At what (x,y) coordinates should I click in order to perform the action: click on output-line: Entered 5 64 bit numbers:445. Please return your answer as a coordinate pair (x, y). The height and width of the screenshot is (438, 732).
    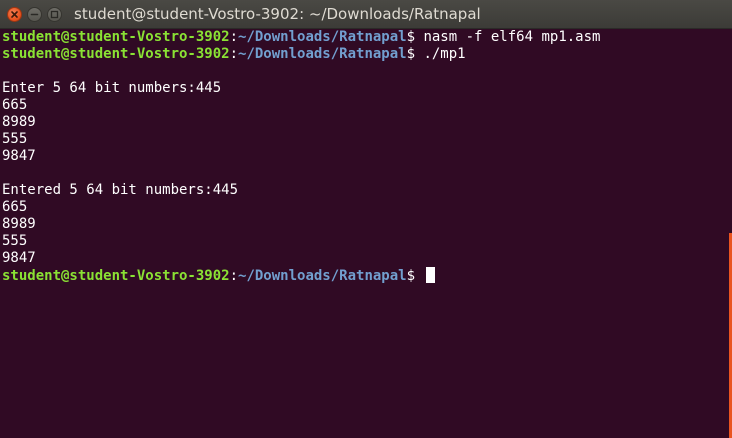
    Looking at the image, I should click on (120, 190).